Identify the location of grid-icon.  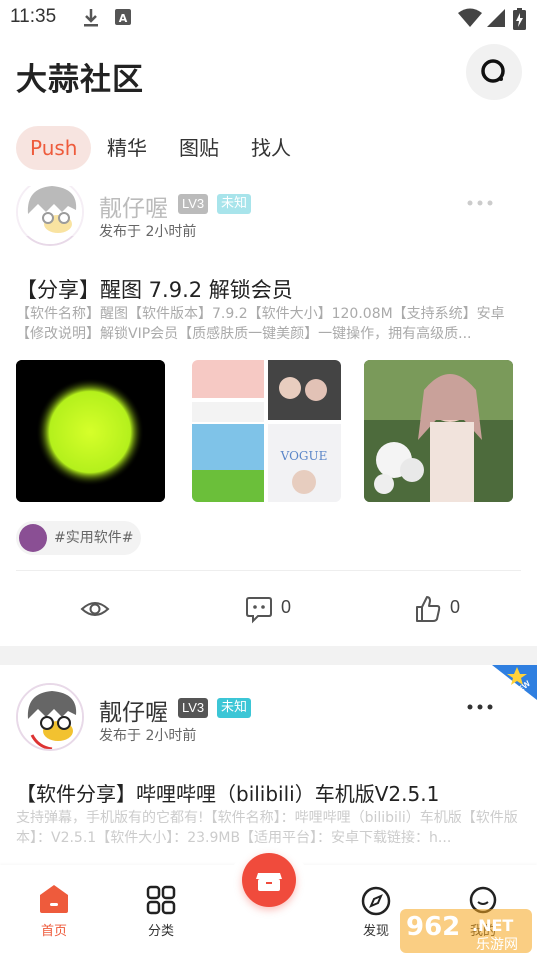
(161, 900).